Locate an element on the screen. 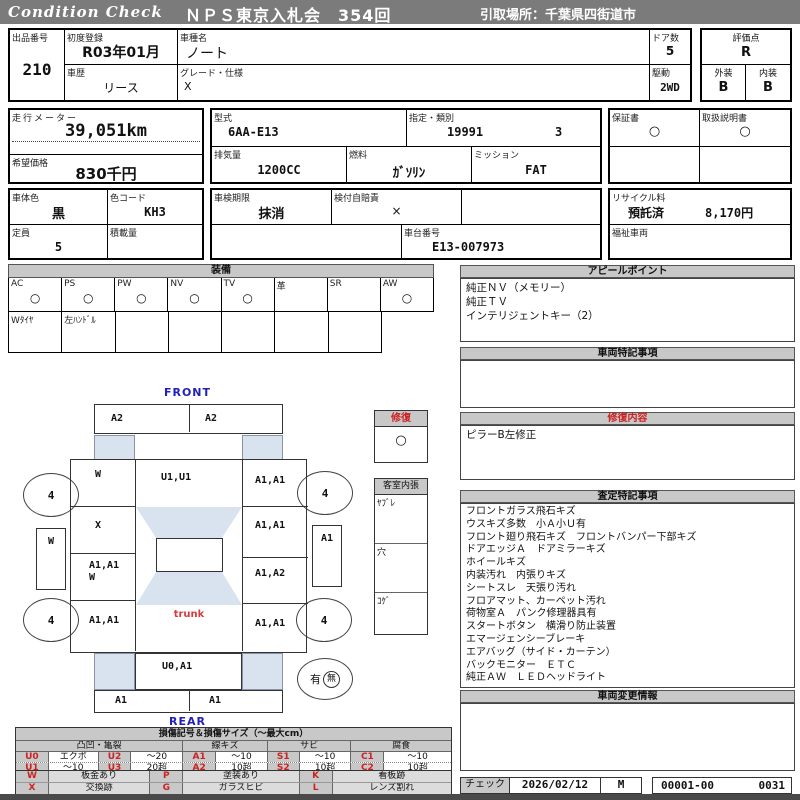 The height and width of the screenshot is (800, 800). pickup-place: 引取場所：千葉県四街道市 is located at coordinates (558, 15).